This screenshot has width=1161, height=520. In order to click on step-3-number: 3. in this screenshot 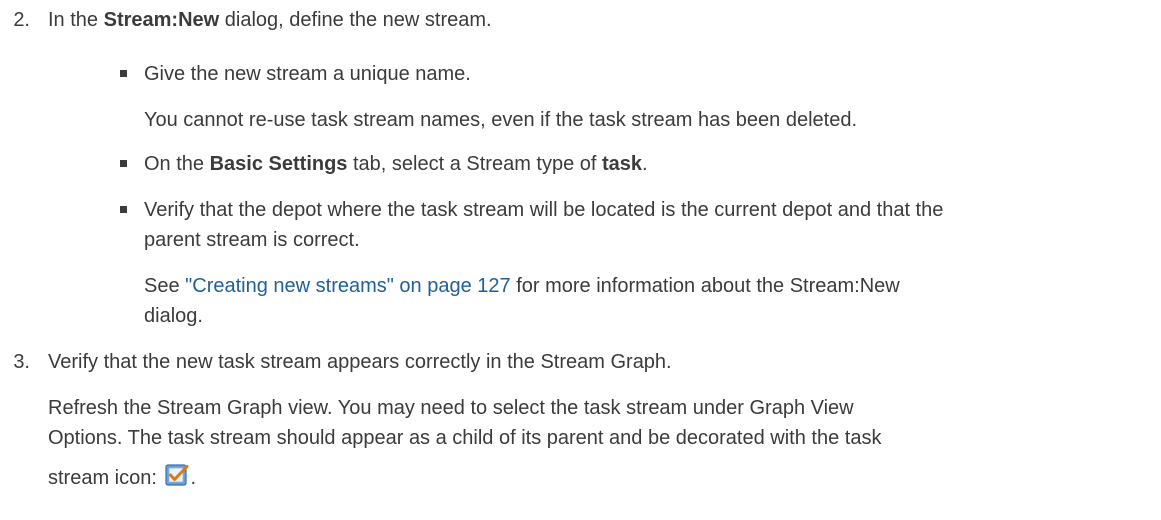, I will do `click(21, 362)`.